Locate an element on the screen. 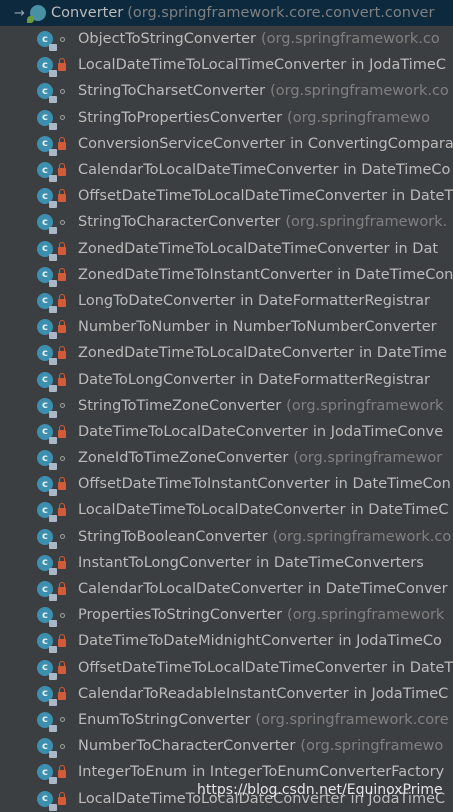 This screenshot has width=453, height=812. watermark-text: https://blog.csdn.net/EquinoxPrime is located at coordinates (320, 790).